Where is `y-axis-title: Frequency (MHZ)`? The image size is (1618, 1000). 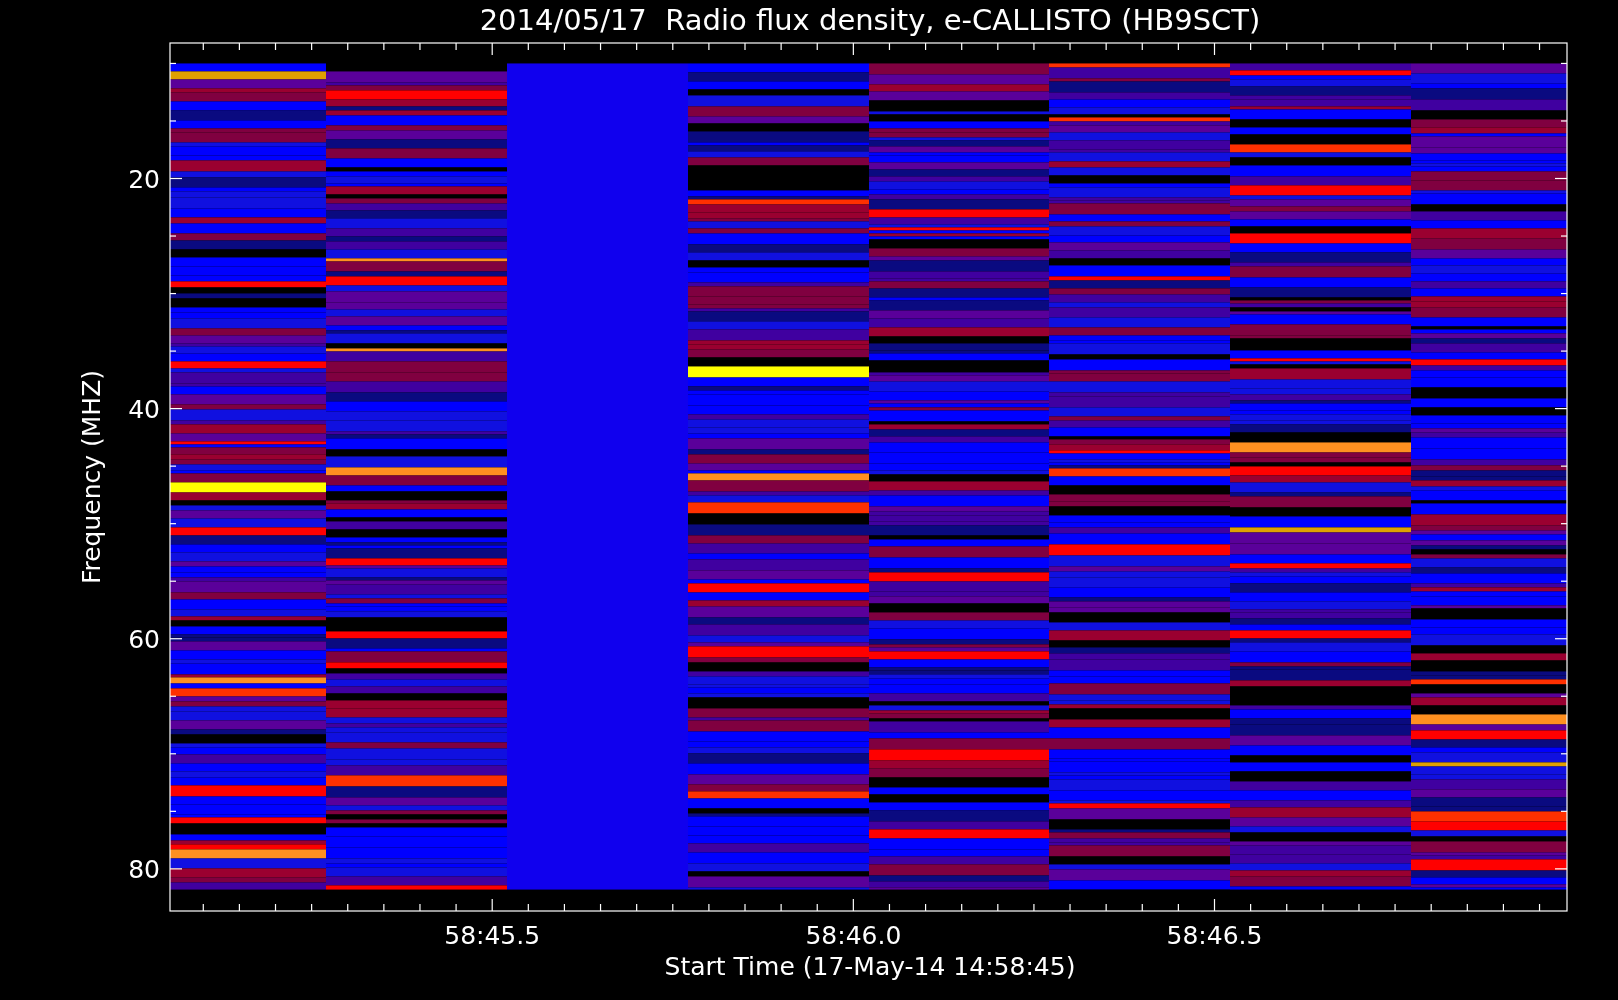
y-axis-title: Frequency (MHZ) is located at coordinates (91, 477).